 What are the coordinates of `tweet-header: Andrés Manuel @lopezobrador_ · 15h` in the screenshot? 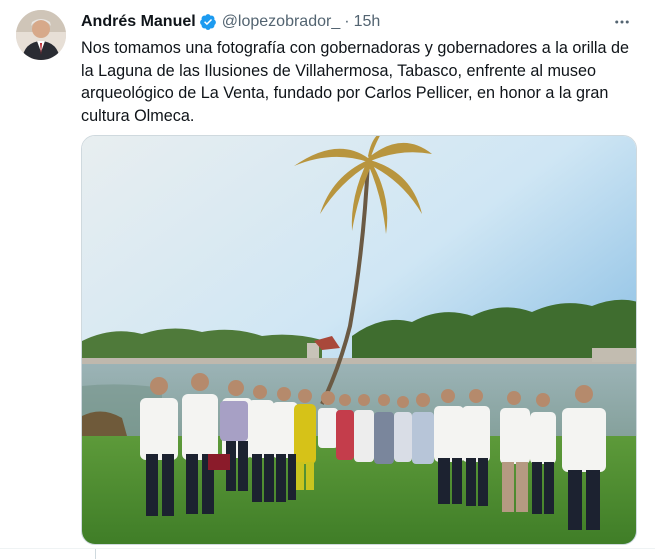 It's located at (360, 22).